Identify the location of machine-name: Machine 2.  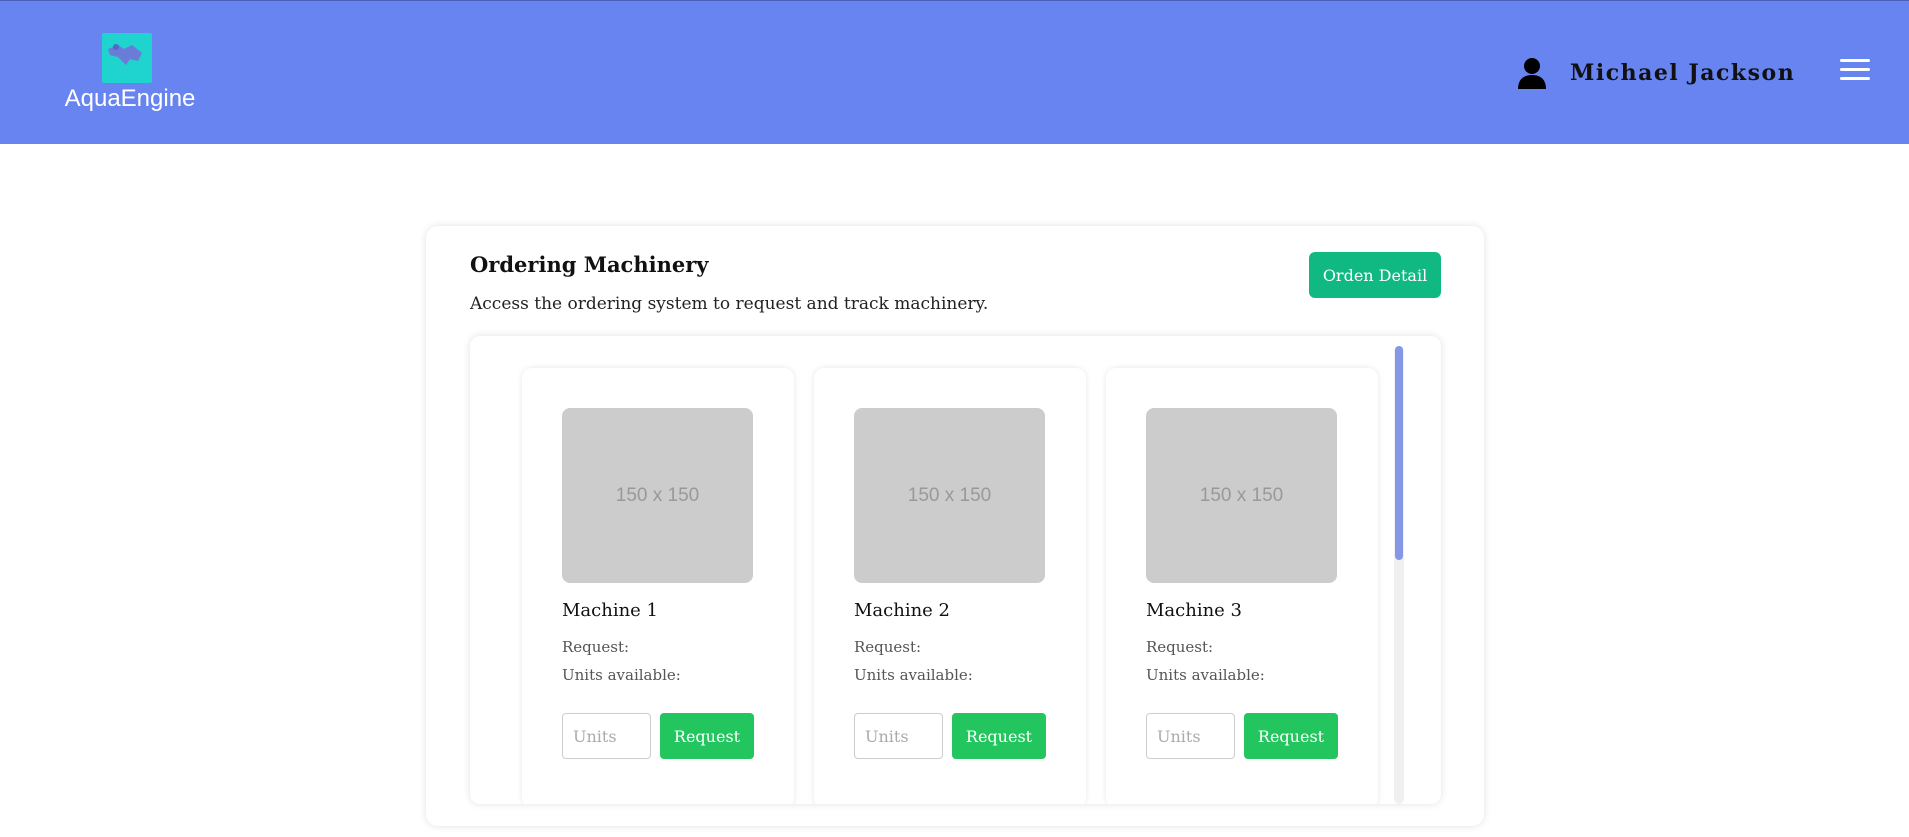
(902, 610).